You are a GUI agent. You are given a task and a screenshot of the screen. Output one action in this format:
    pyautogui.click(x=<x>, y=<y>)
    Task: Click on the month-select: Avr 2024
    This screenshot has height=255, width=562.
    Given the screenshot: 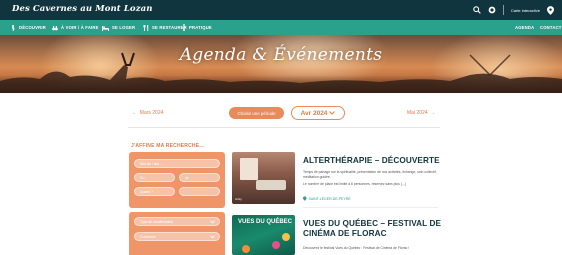 What is the action you would take?
    pyautogui.click(x=318, y=113)
    